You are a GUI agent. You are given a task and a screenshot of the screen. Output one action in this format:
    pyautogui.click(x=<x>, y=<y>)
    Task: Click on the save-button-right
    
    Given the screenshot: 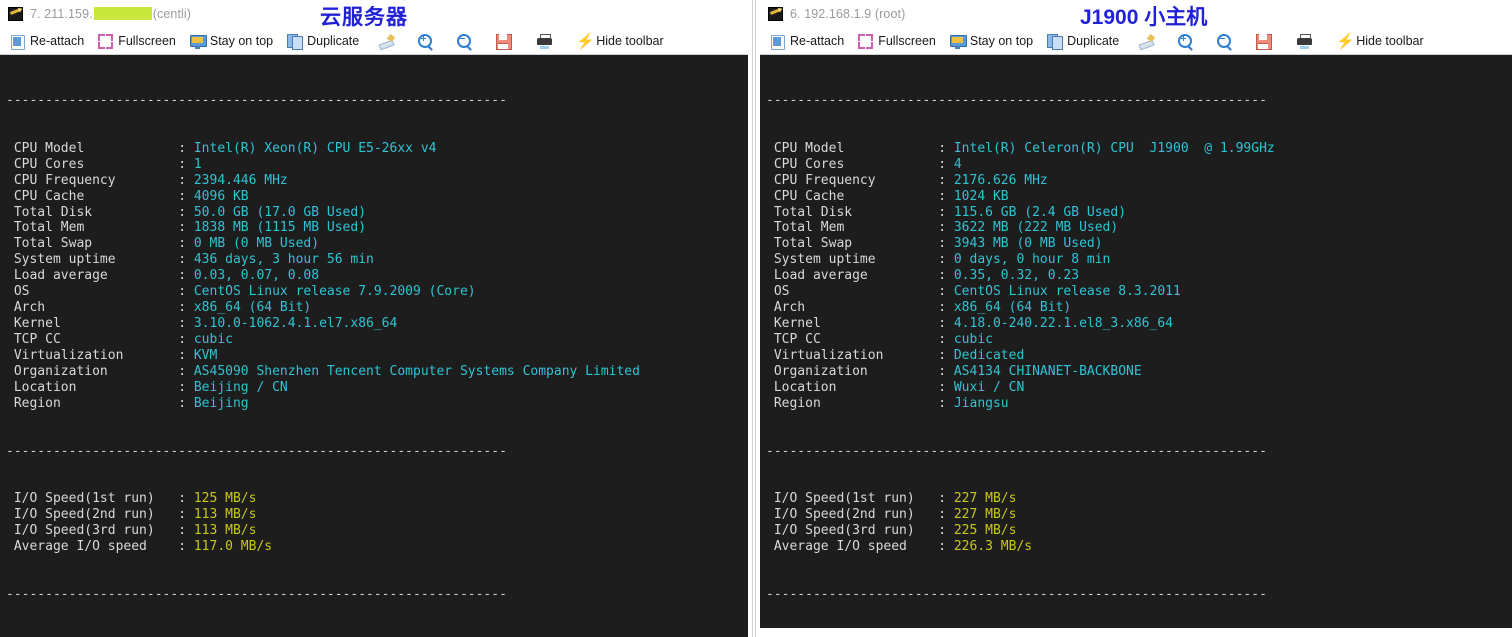 What is the action you would take?
    pyautogui.click(x=1265, y=41)
    